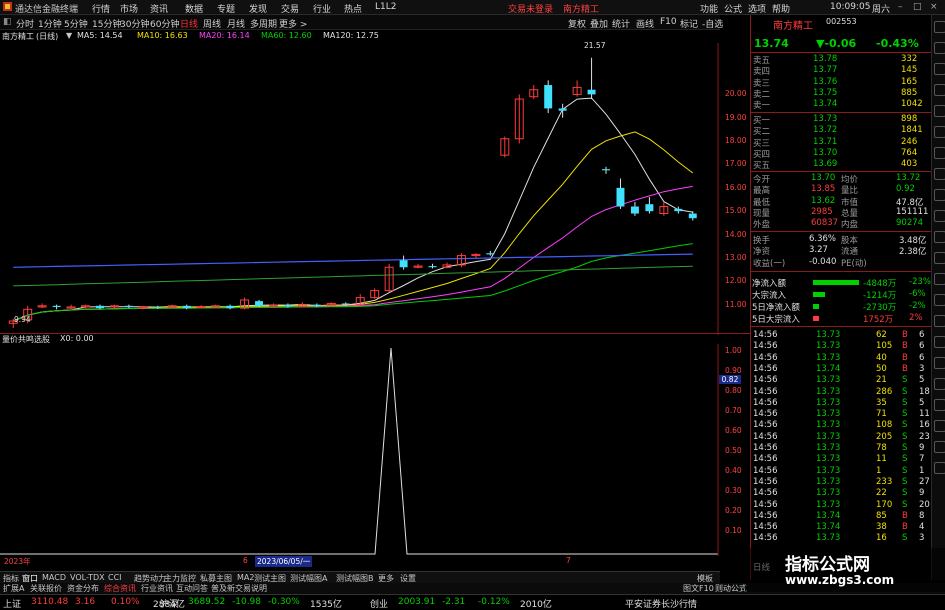 The width and height of the screenshot is (945, 610). I want to click on indicator-tab-8: MA2, so click(245, 577).